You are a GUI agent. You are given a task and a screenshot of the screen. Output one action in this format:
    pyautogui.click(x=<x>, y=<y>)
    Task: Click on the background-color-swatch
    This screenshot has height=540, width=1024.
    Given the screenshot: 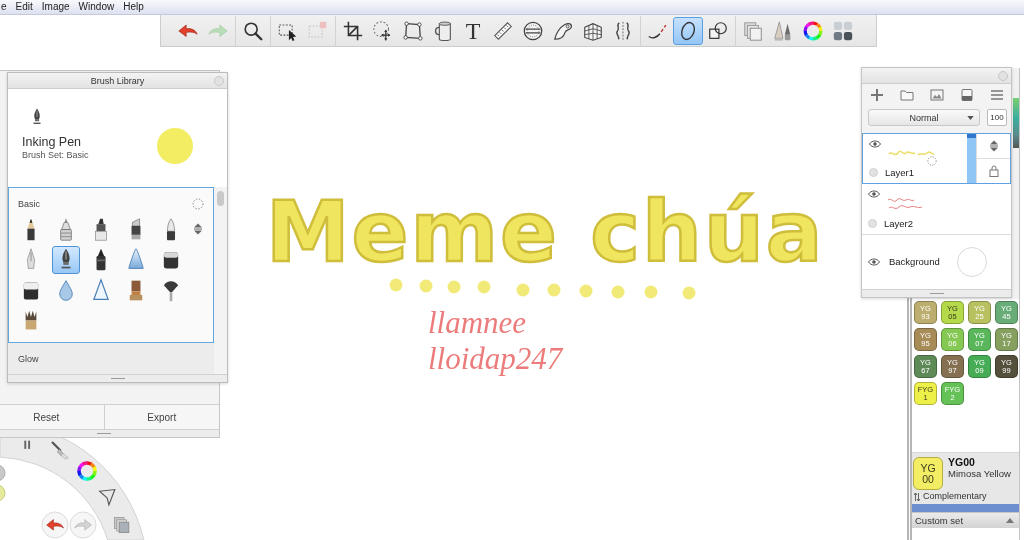 What is the action you would take?
    pyautogui.click(x=972, y=261)
    